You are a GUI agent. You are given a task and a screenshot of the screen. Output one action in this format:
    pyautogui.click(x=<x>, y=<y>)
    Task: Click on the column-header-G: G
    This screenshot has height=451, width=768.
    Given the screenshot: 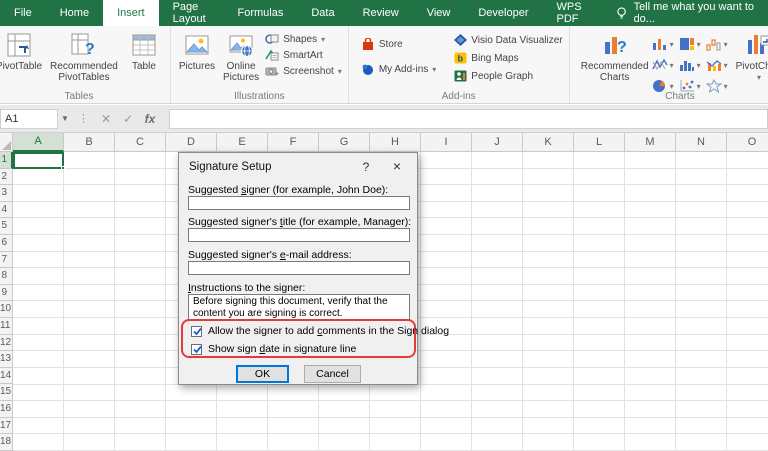 What is the action you would take?
    pyautogui.click(x=344, y=142)
    